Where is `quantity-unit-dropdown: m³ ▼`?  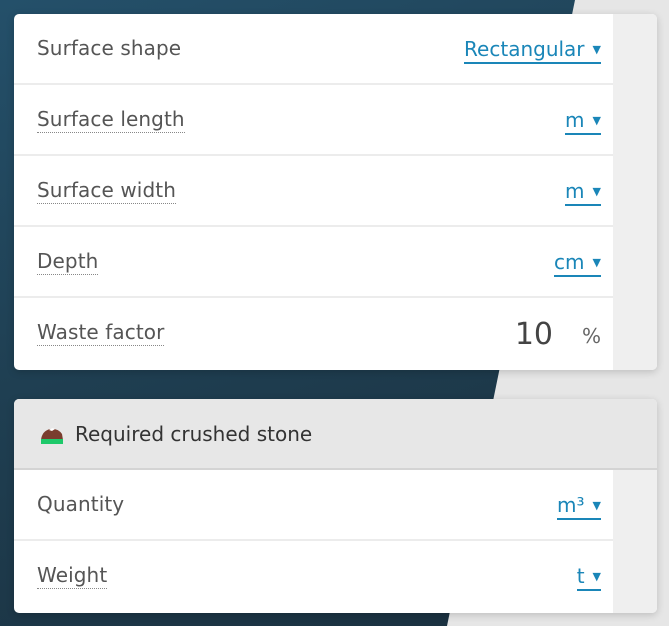 quantity-unit-dropdown: m³ ▼ is located at coordinates (579, 507).